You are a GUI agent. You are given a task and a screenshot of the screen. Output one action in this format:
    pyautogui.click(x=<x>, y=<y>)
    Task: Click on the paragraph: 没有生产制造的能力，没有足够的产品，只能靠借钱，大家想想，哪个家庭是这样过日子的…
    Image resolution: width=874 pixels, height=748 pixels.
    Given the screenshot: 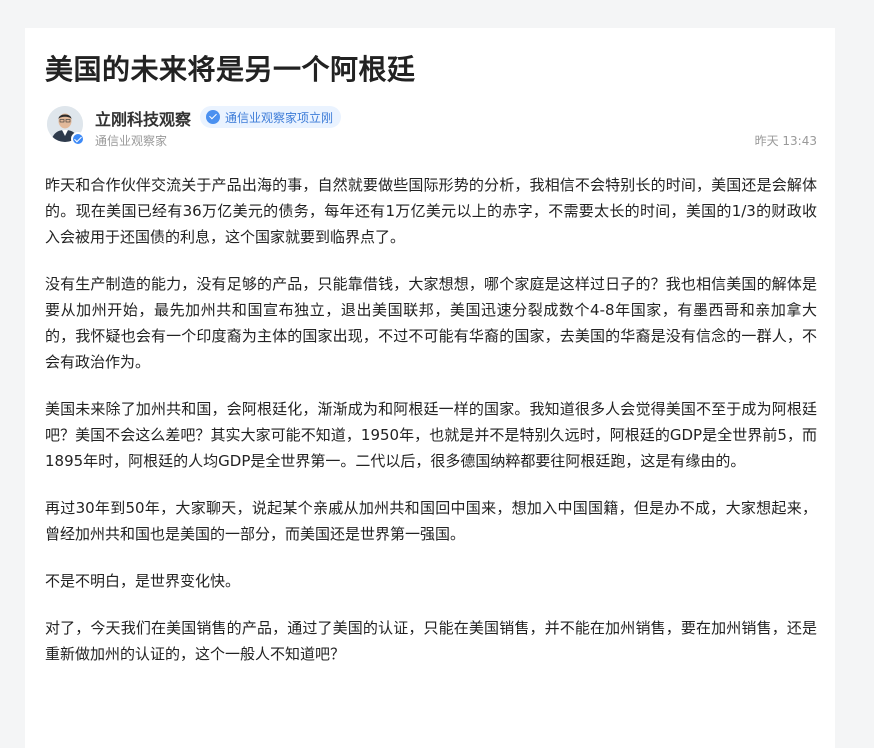 What is the action you would take?
    pyautogui.click(x=431, y=323)
    